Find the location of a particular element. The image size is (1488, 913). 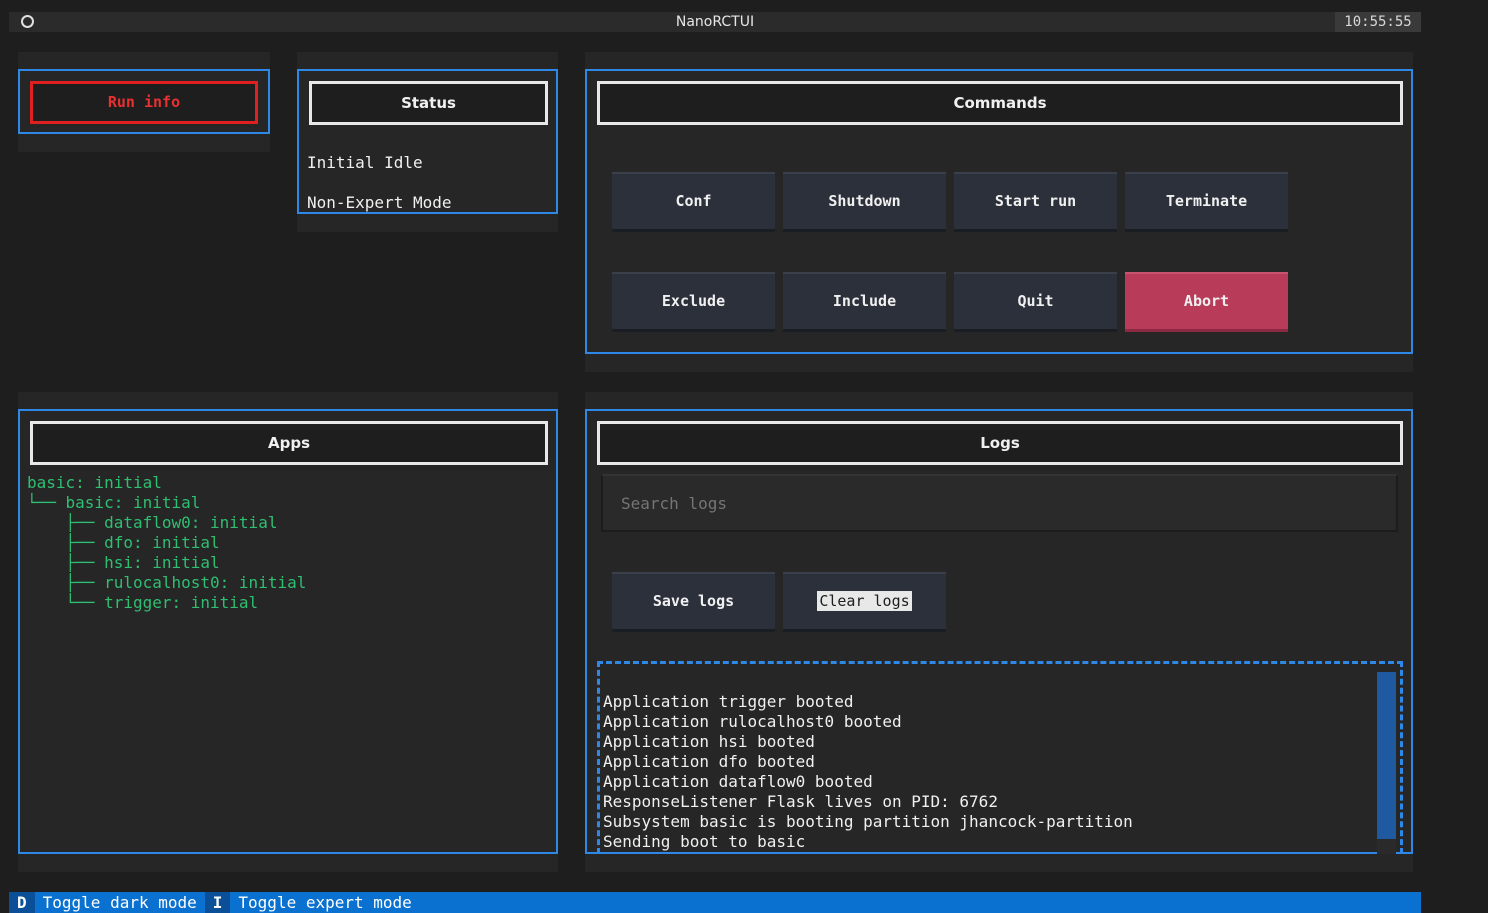

save-logs-button: Save logs is located at coordinates (693, 602).